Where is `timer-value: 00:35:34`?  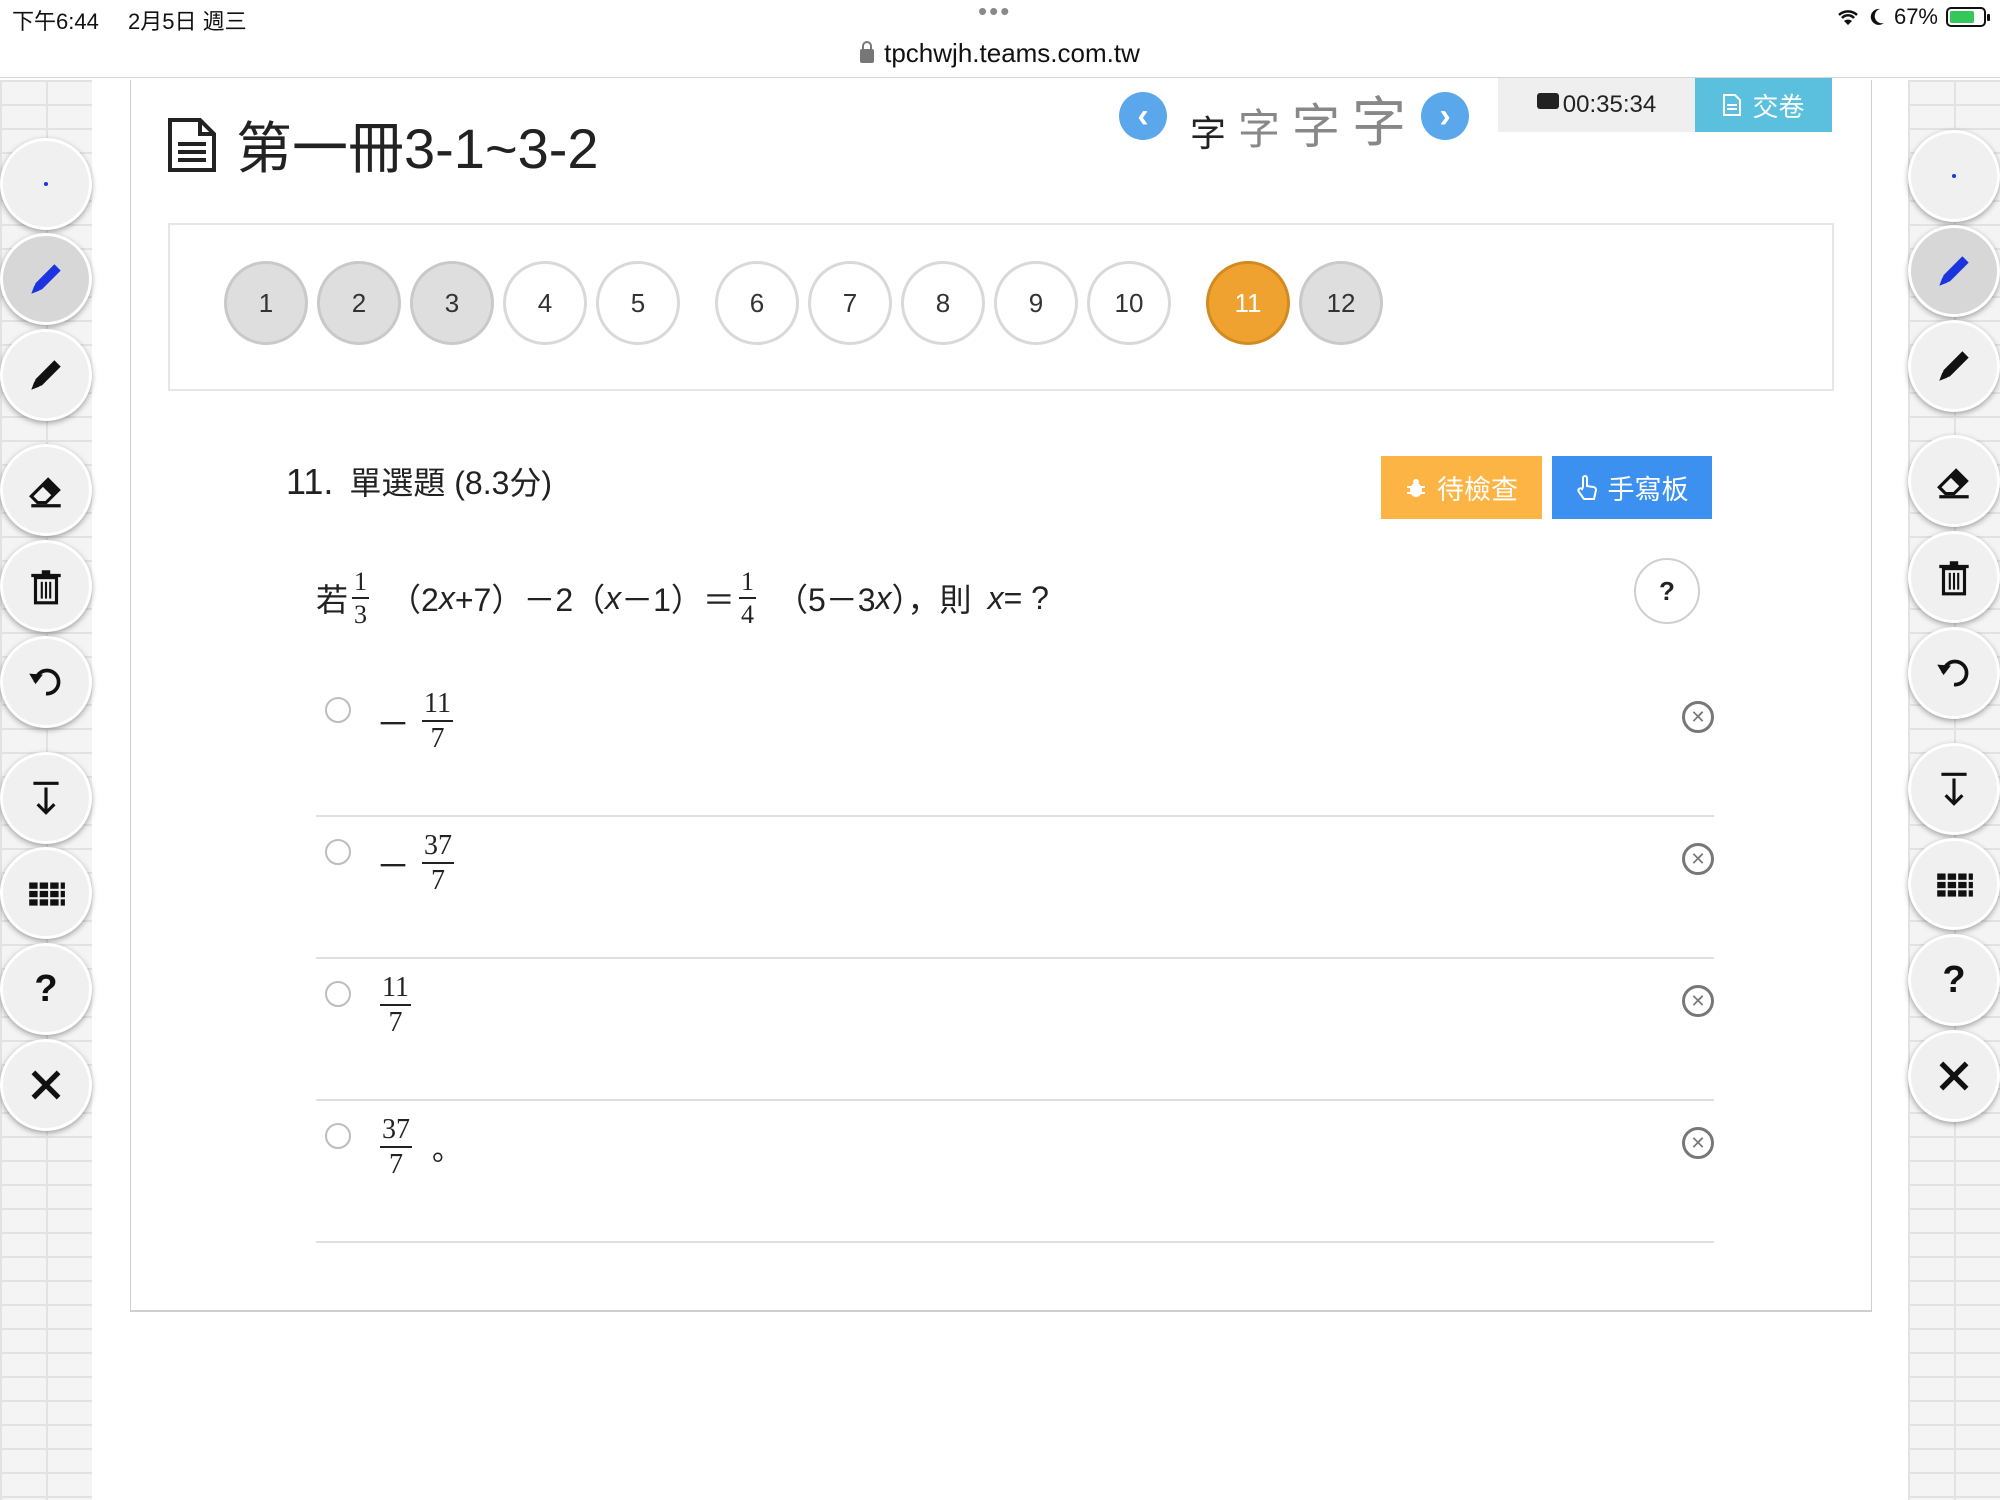
timer-value: 00:35:34 is located at coordinates (1609, 104).